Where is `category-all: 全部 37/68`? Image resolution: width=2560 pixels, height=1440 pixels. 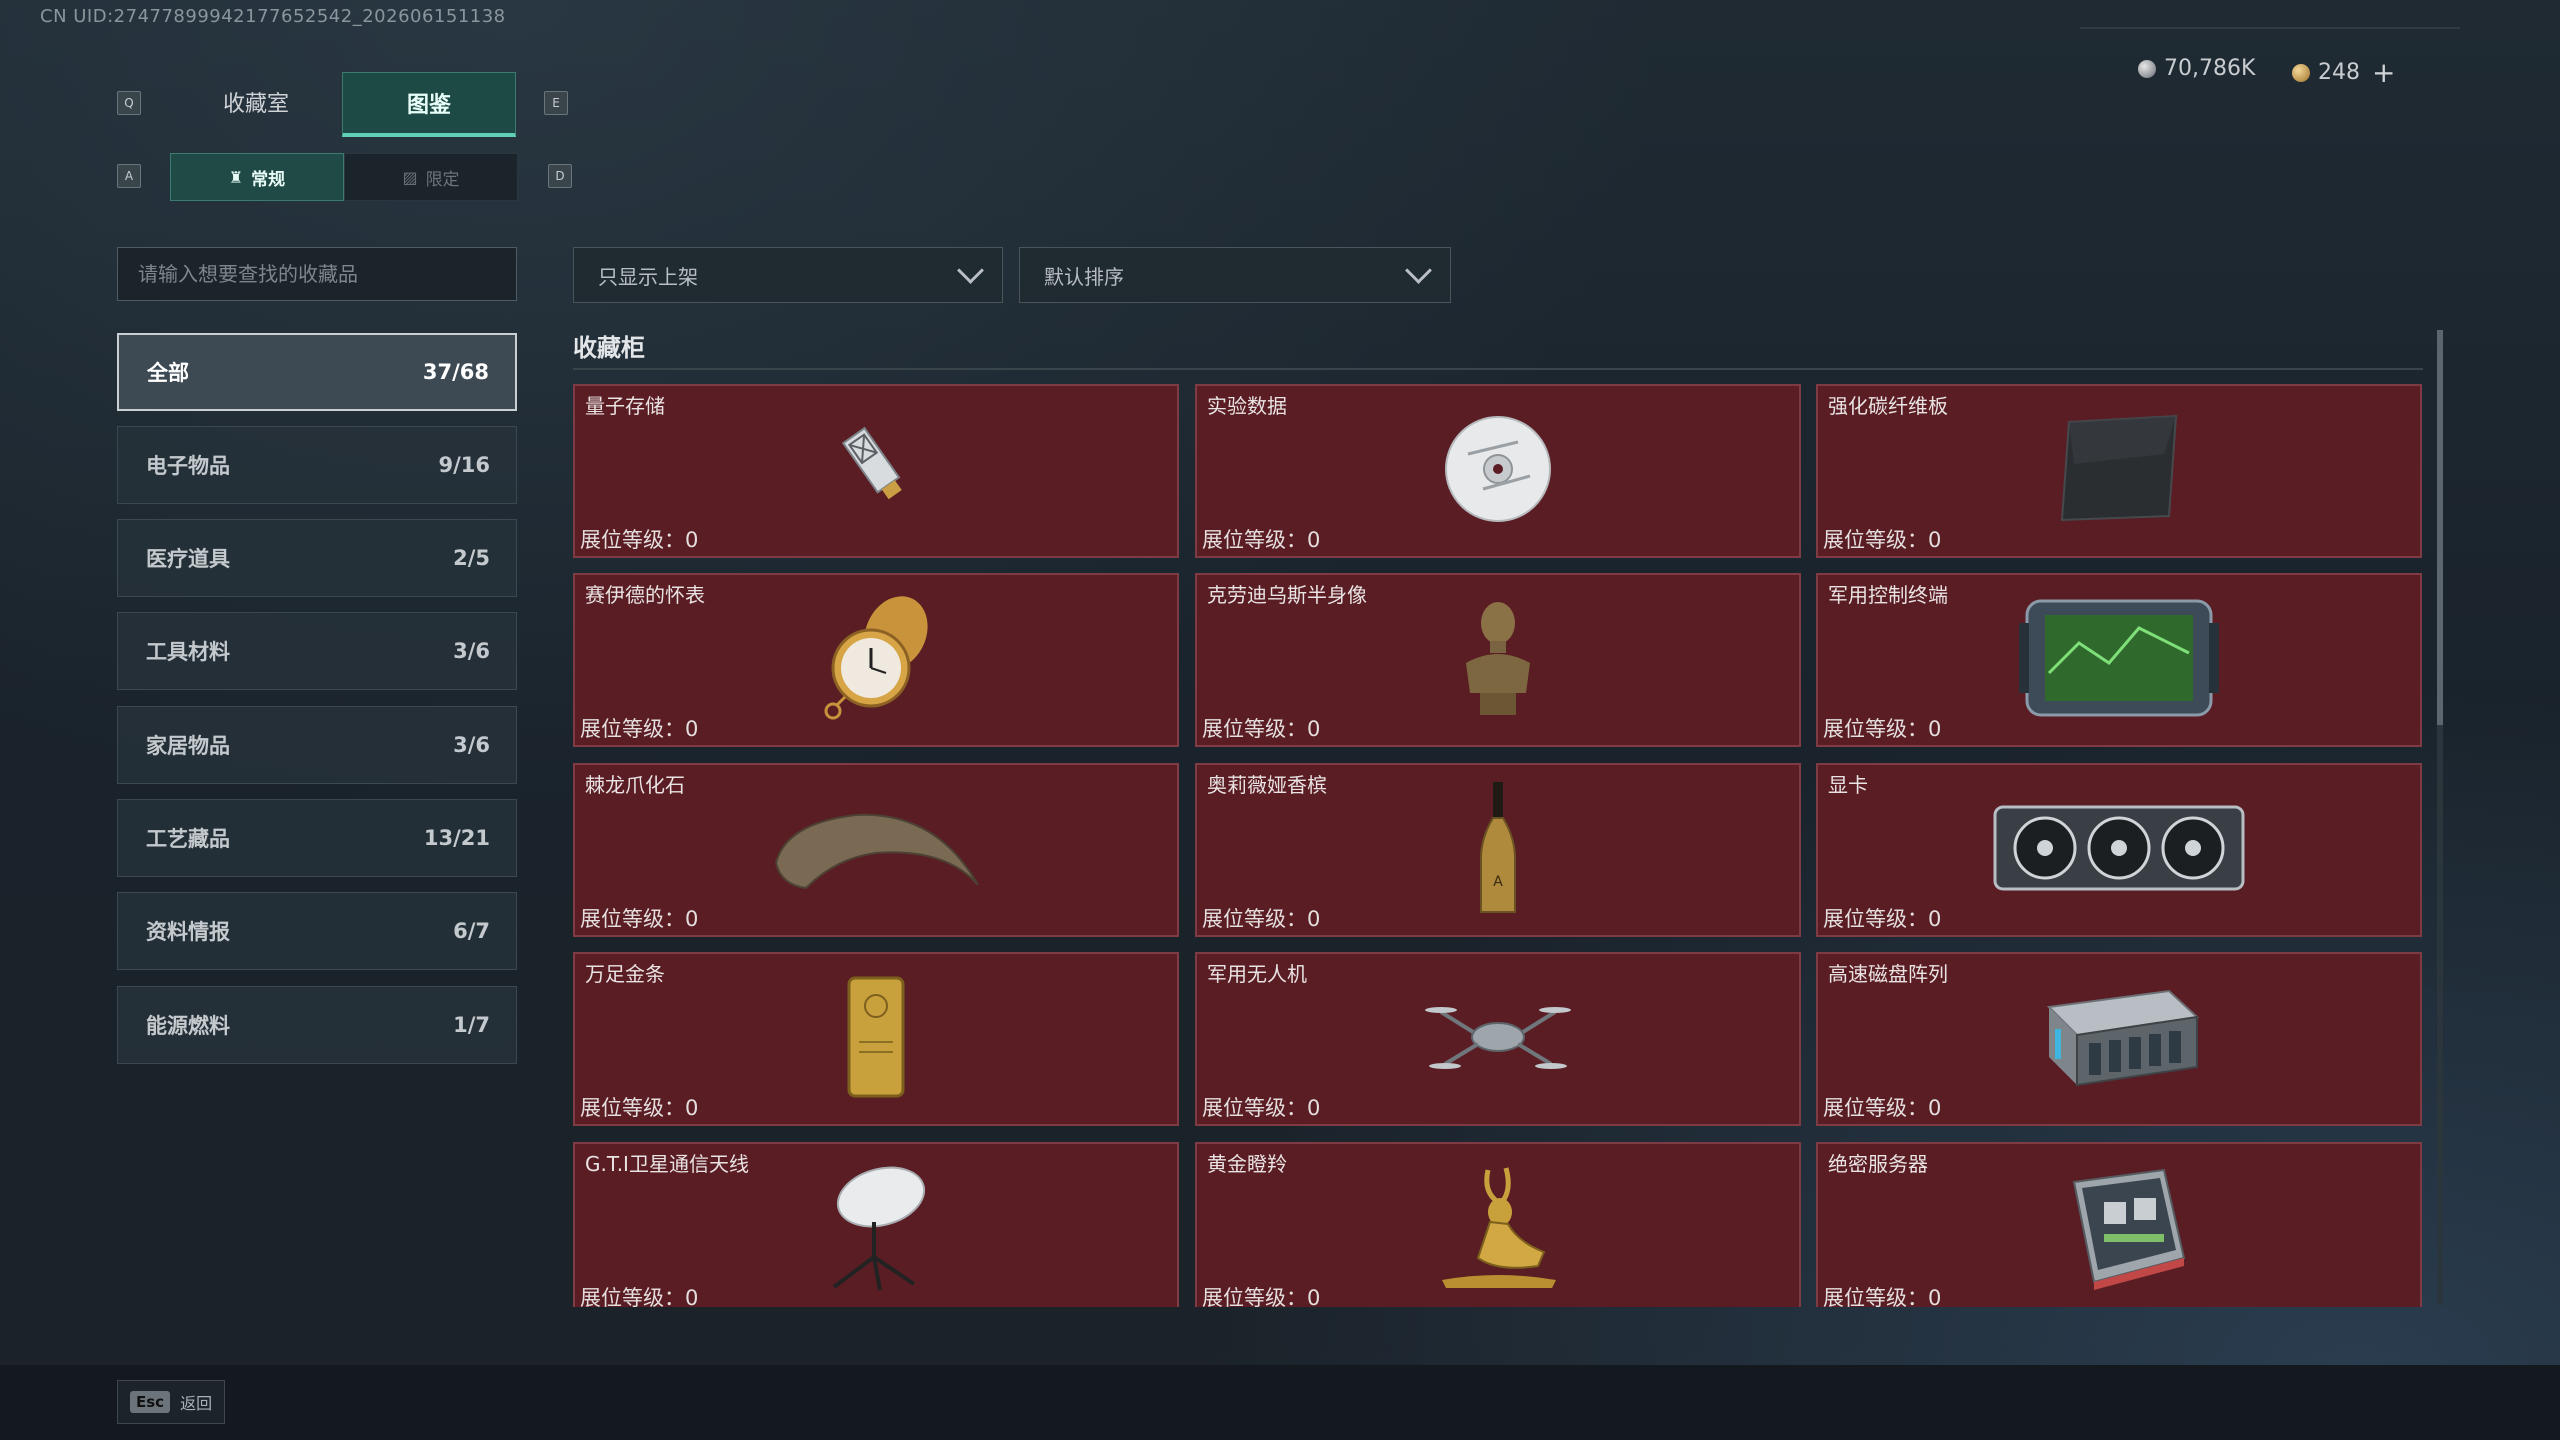
category-all: 全部 37/68 is located at coordinates (317, 372).